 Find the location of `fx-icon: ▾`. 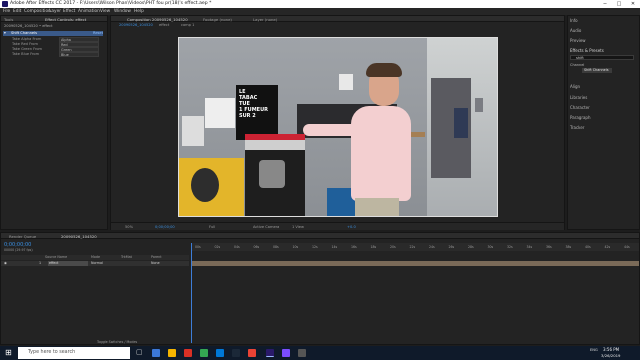

fx-icon: ▾ is located at coordinates (5, 33).